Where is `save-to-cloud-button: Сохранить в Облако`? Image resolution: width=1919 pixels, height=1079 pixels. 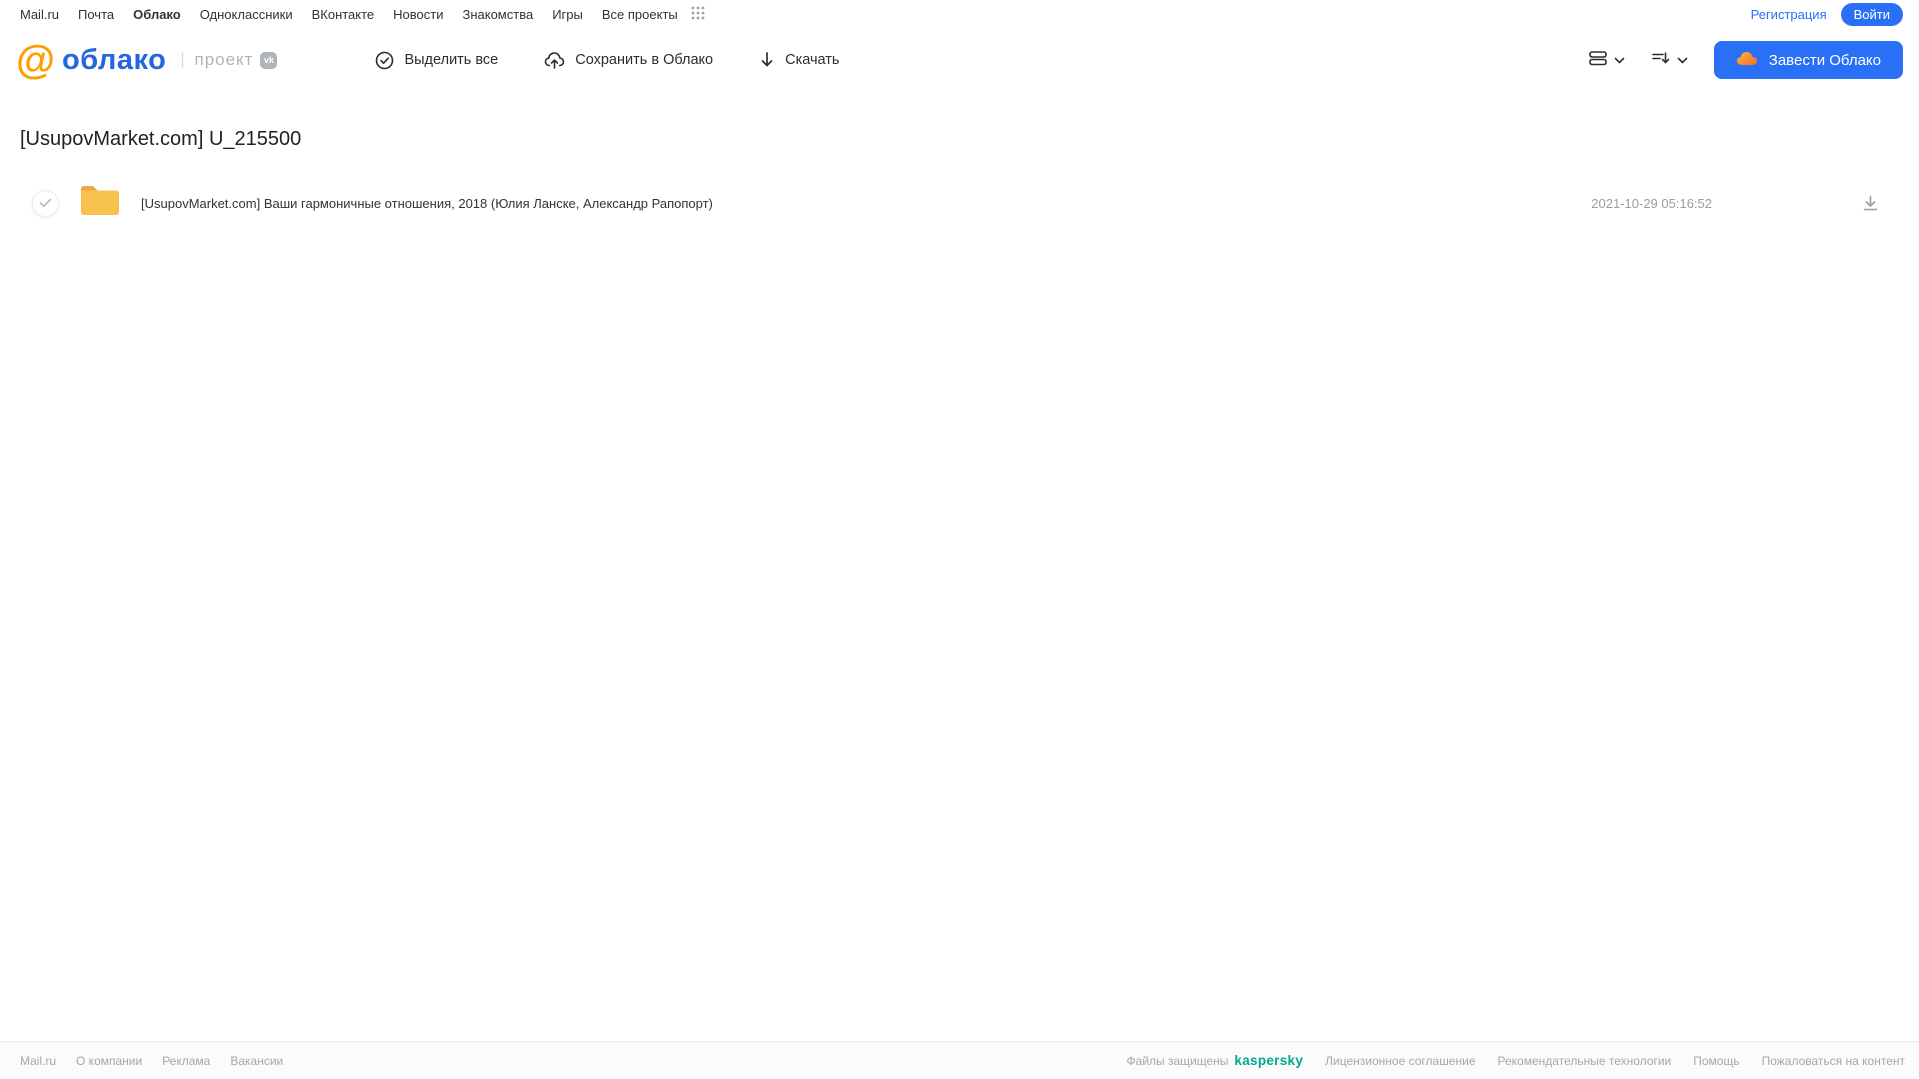 save-to-cloud-button: Сохранить в Облако is located at coordinates (628, 60).